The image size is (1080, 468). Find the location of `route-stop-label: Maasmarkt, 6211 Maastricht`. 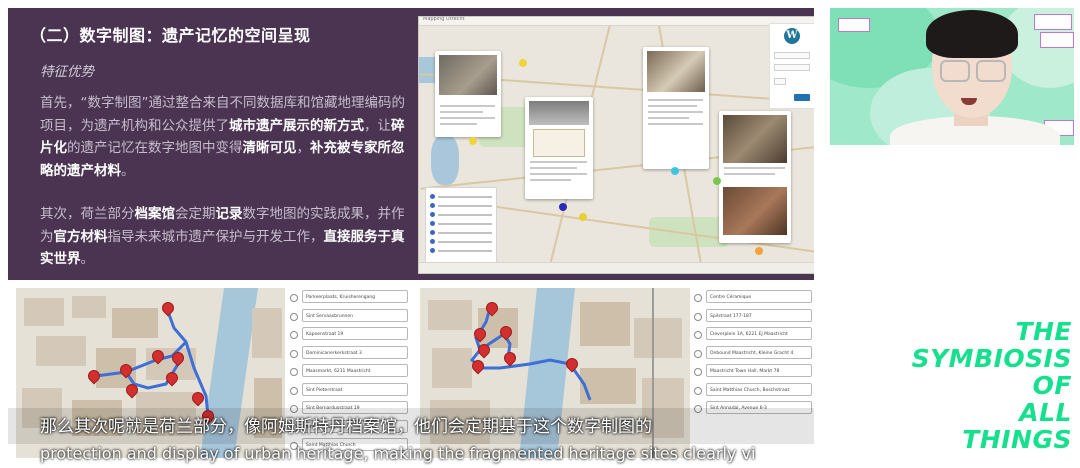

route-stop-label: Maasmarkt, 6211 Maastricht is located at coordinates (355, 370).